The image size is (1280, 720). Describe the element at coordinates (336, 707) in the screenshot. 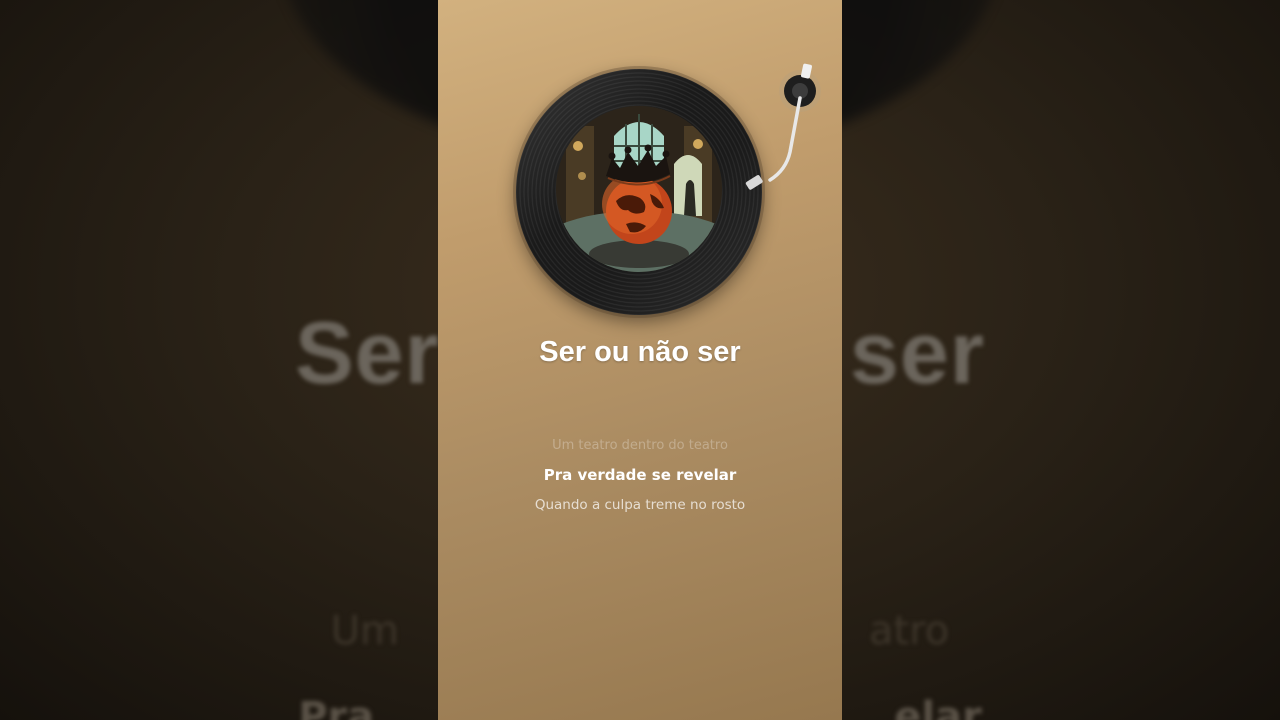

I see `blurred-lyric-2-left: Pra` at that location.